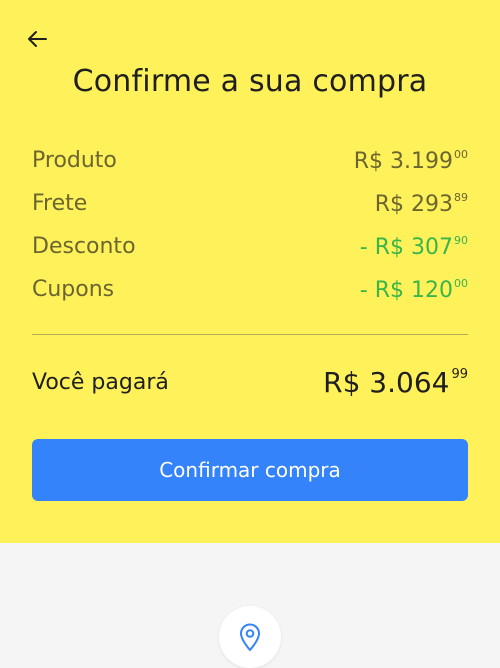 Image resolution: width=500 pixels, height=668 pixels. Describe the element at coordinates (406, 247) in the screenshot. I see `discount-amount-main: - R$ 307` at that location.